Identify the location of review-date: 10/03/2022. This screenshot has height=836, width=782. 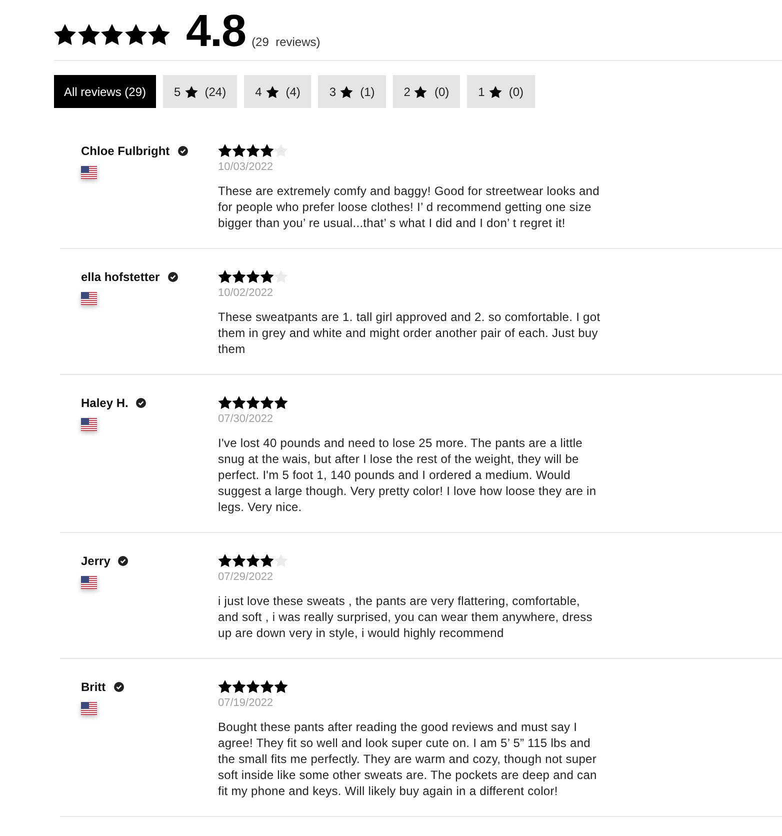
(246, 167).